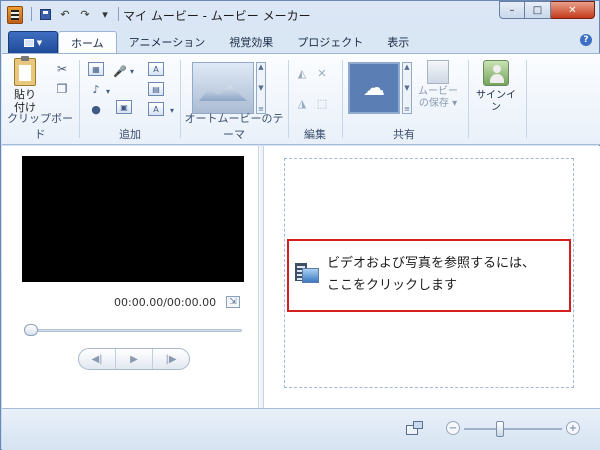  I want to click on zoom-in-button: +, so click(573, 428).